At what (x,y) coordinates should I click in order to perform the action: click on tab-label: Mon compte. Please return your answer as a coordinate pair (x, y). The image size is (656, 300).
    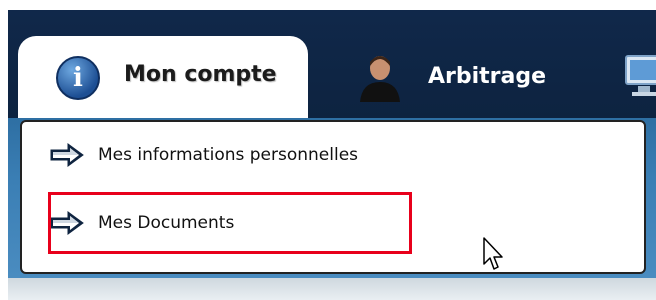
    Looking at the image, I should click on (200, 74).